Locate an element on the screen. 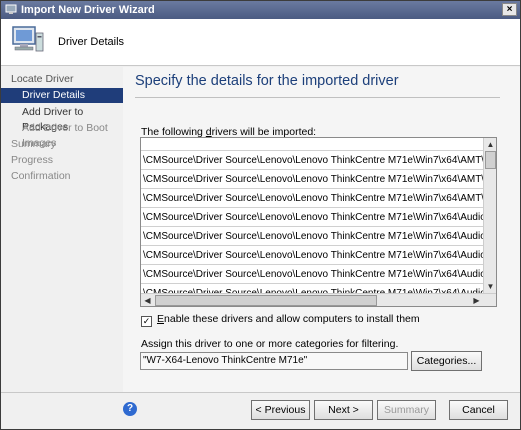  scroll-up-arrow-icon: ▲ is located at coordinates (490, 144).